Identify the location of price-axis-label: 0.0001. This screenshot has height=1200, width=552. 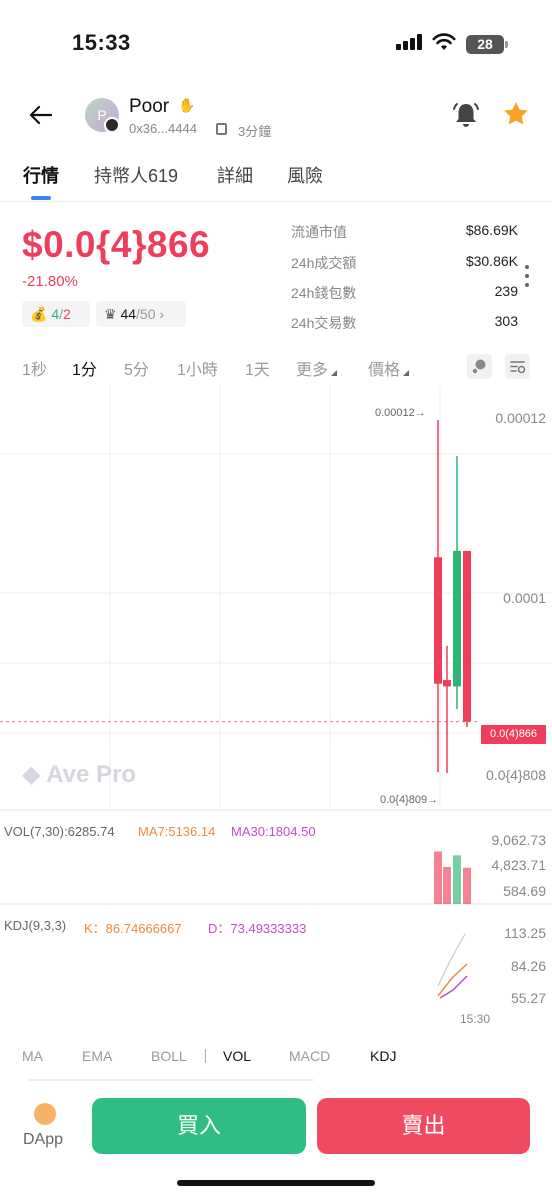
(524, 598).